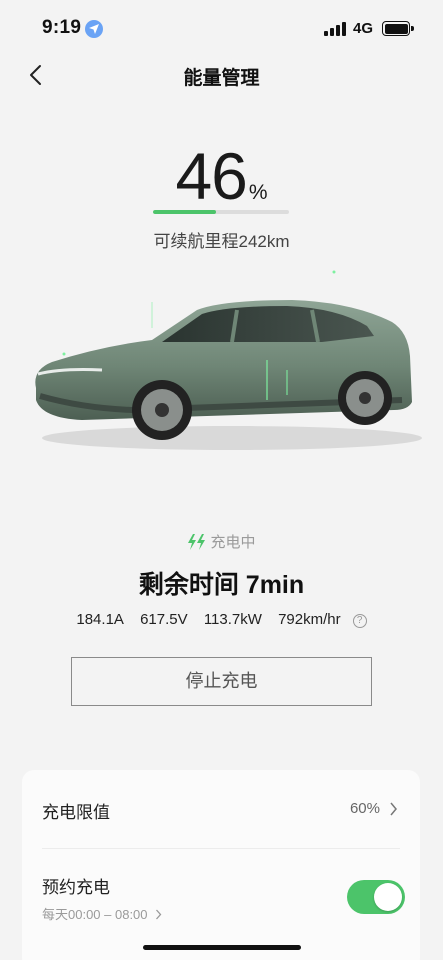 This screenshot has height=960, width=443. Describe the element at coordinates (222, 947) in the screenshot. I see `home-indicator` at that location.